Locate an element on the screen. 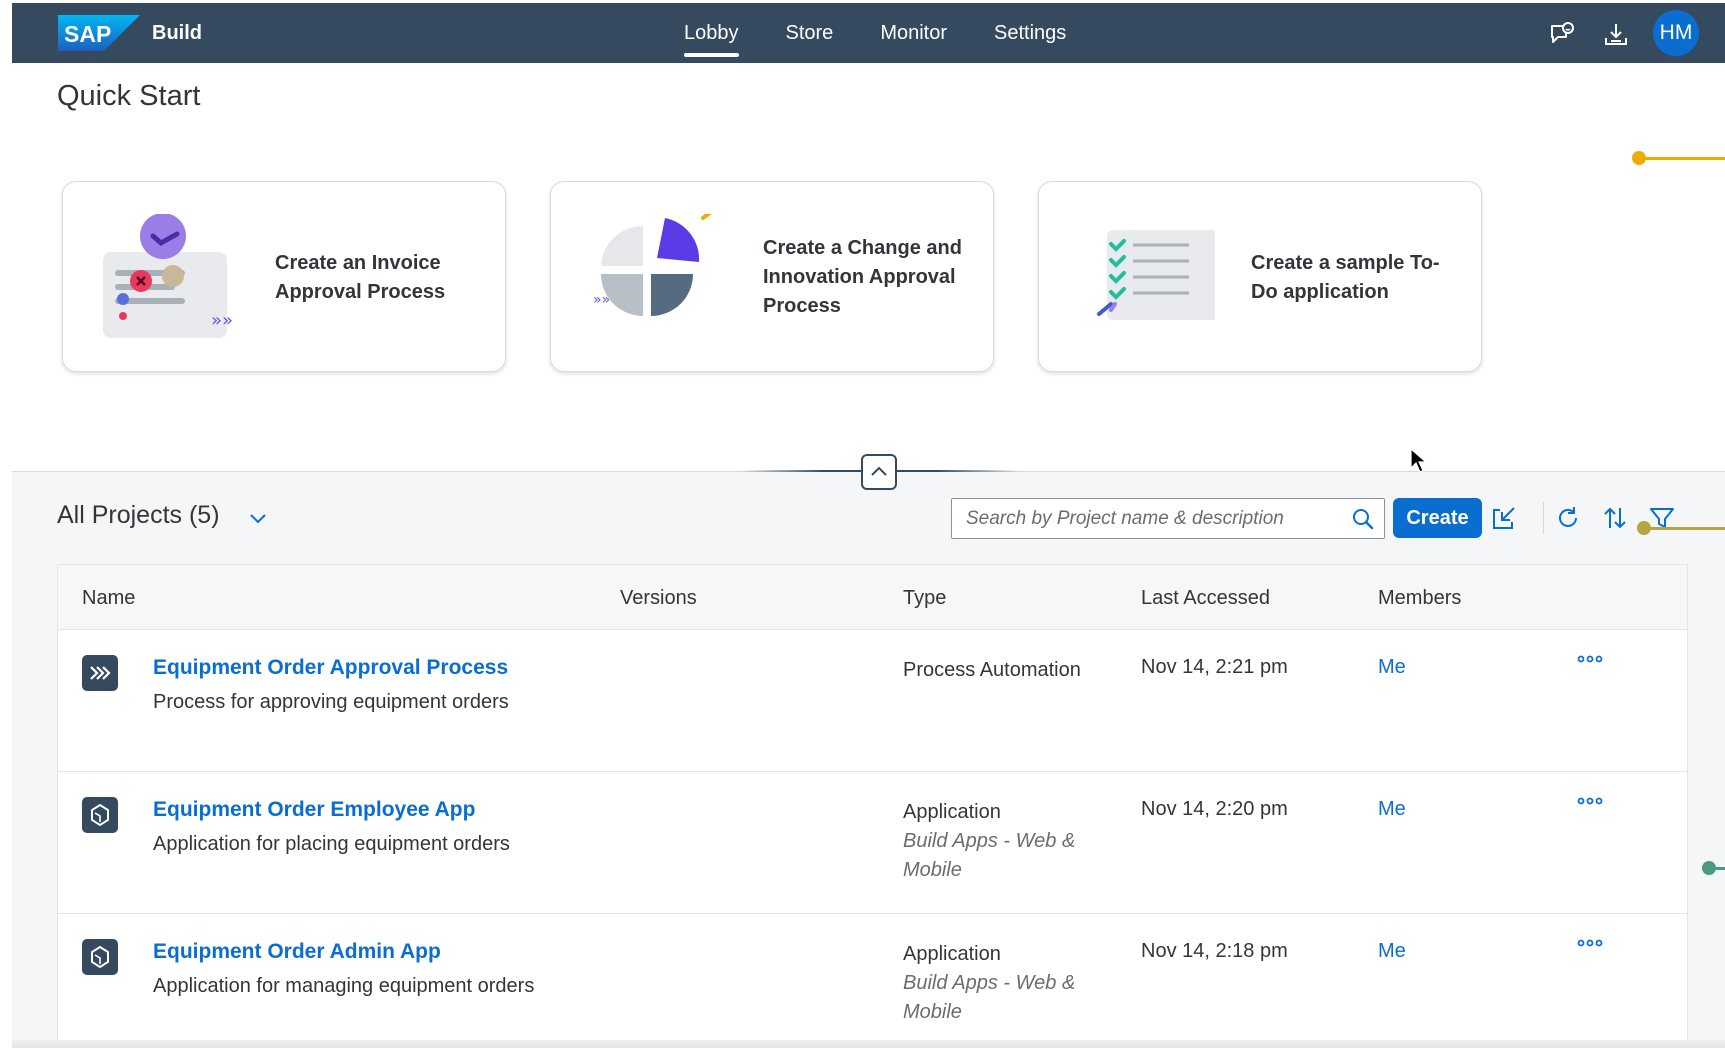  import-icon is located at coordinates (1504, 518).